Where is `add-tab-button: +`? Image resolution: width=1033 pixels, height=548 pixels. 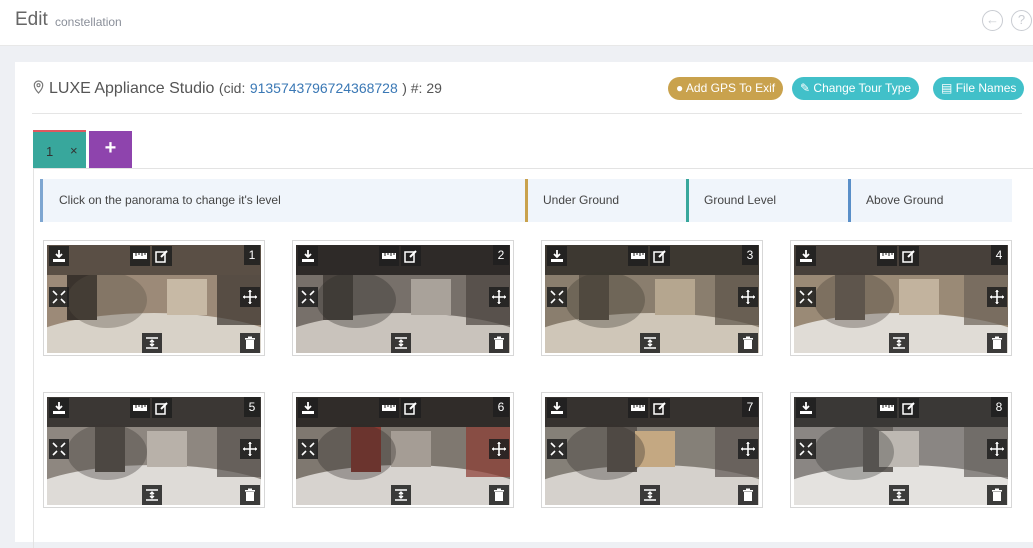 add-tab-button: + is located at coordinates (110, 149).